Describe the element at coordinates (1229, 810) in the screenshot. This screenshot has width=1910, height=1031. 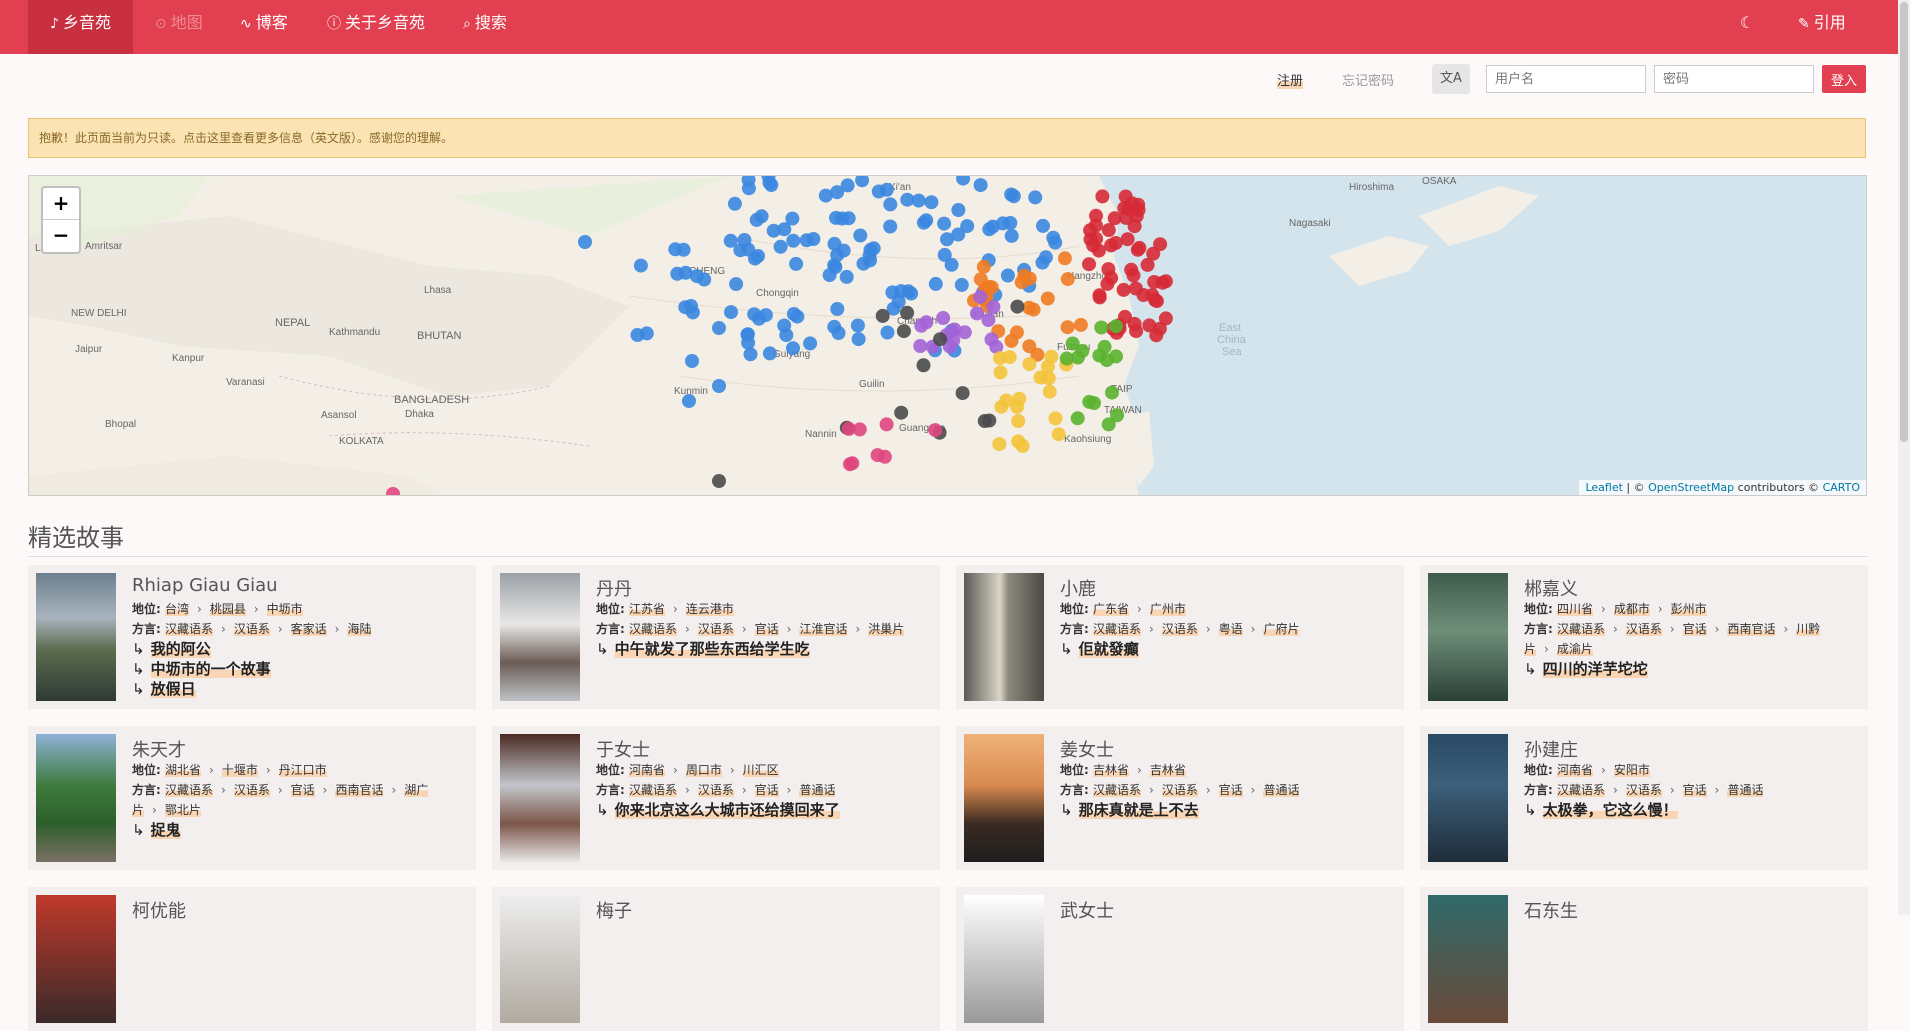
I see `story-title-link: ↳ 那床真就是上不去` at that location.